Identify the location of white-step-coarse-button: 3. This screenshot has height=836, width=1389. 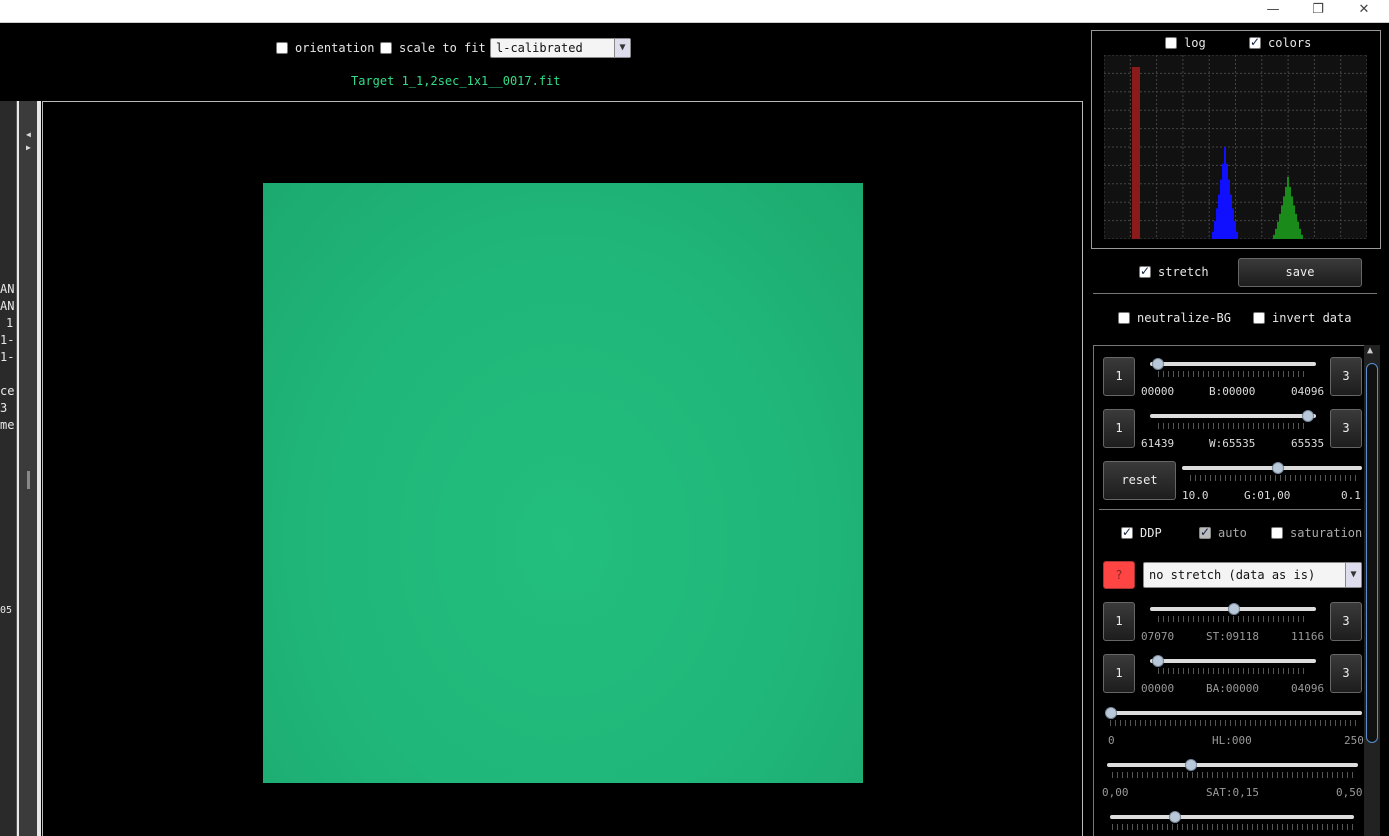
(1346, 428).